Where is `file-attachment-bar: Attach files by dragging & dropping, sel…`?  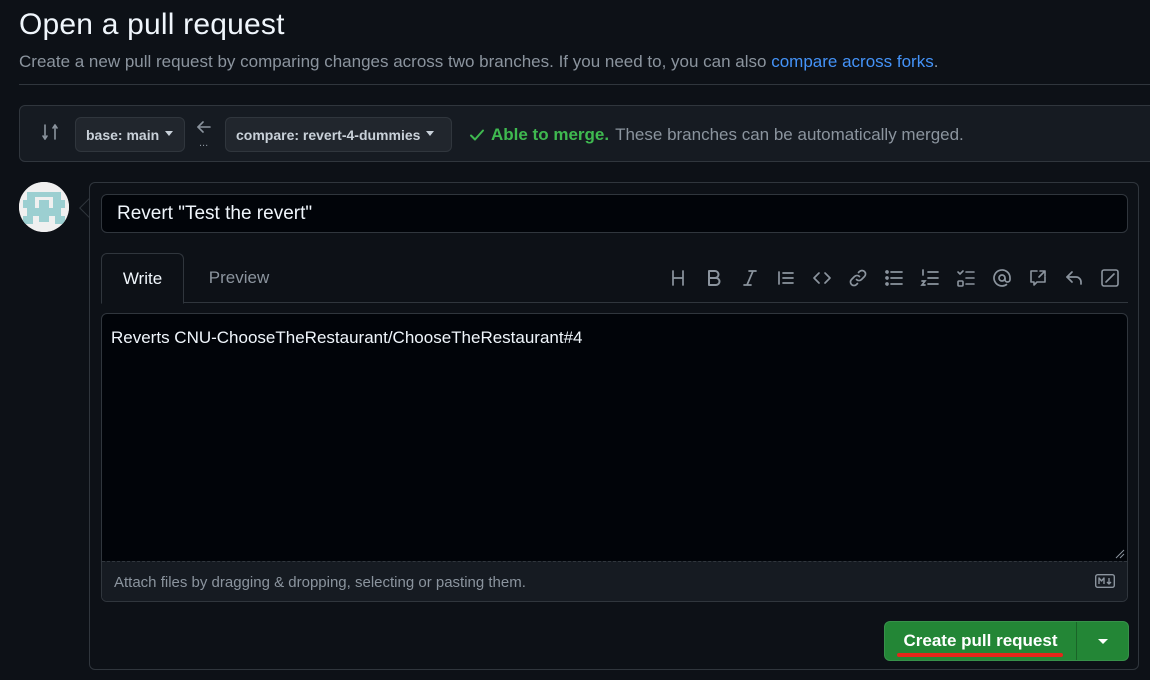 file-attachment-bar: Attach files by dragging & dropping, sel… is located at coordinates (614, 581).